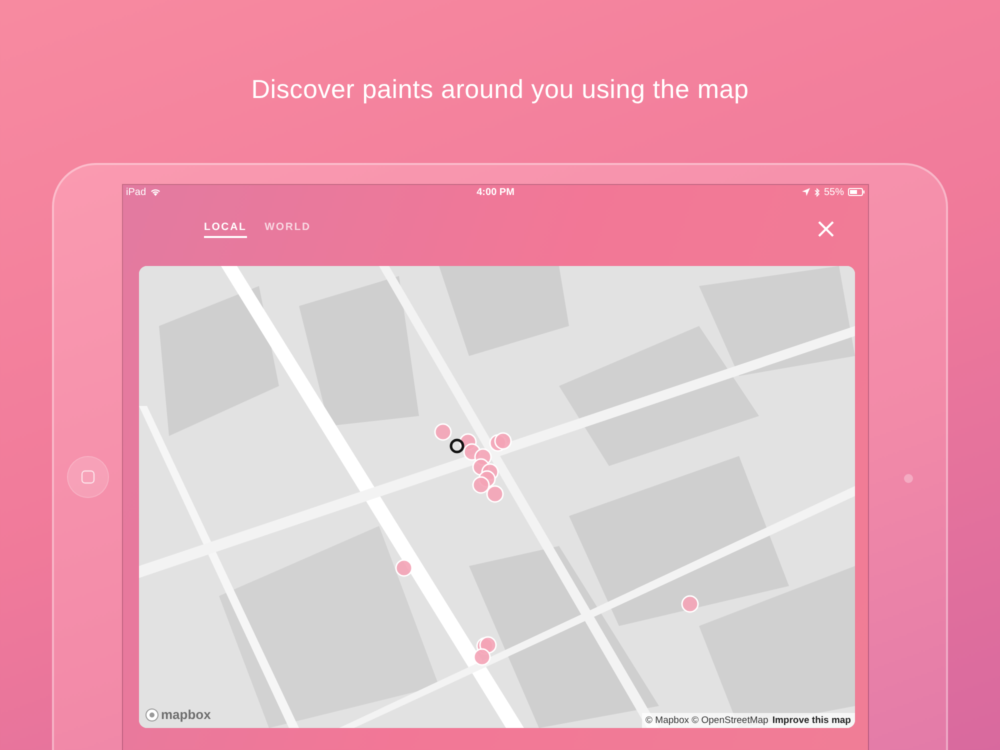 This screenshot has width=1000, height=750. What do you see at coordinates (806, 192) in the screenshot?
I see `location-arrow-icon` at bounding box center [806, 192].